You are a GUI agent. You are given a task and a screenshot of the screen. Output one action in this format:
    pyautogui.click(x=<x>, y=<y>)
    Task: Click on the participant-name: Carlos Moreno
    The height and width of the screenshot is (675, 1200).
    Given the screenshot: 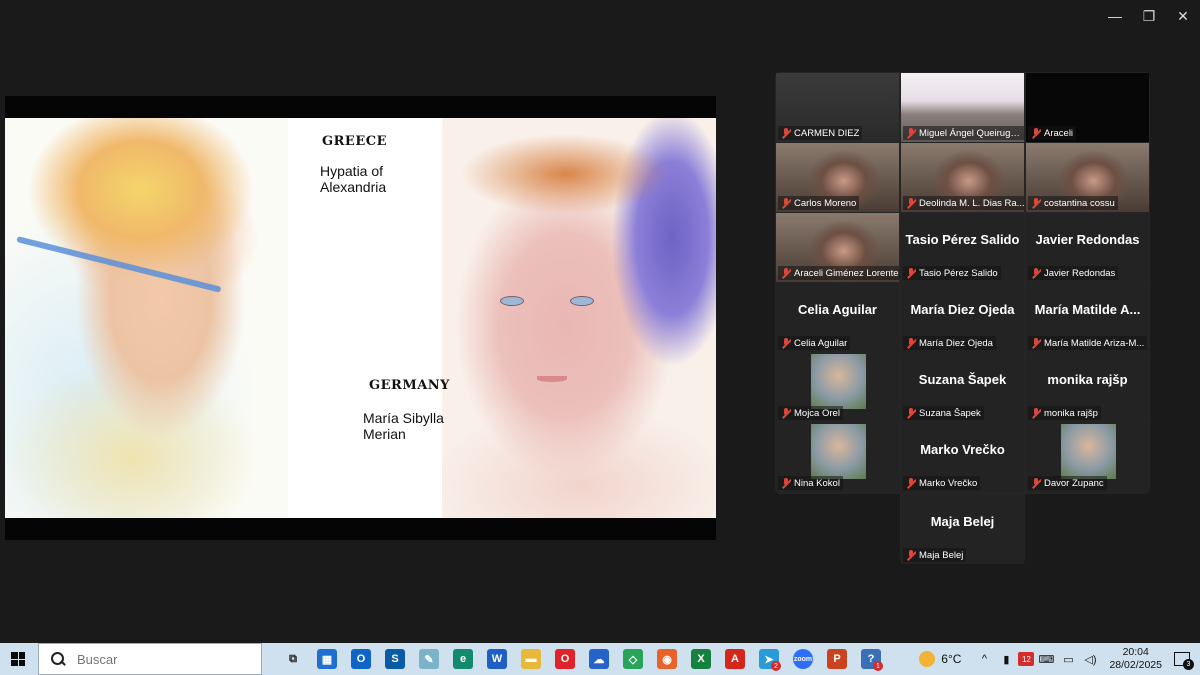 What is the action you would take?
    pyautogui.click(x=825, y=203)
    